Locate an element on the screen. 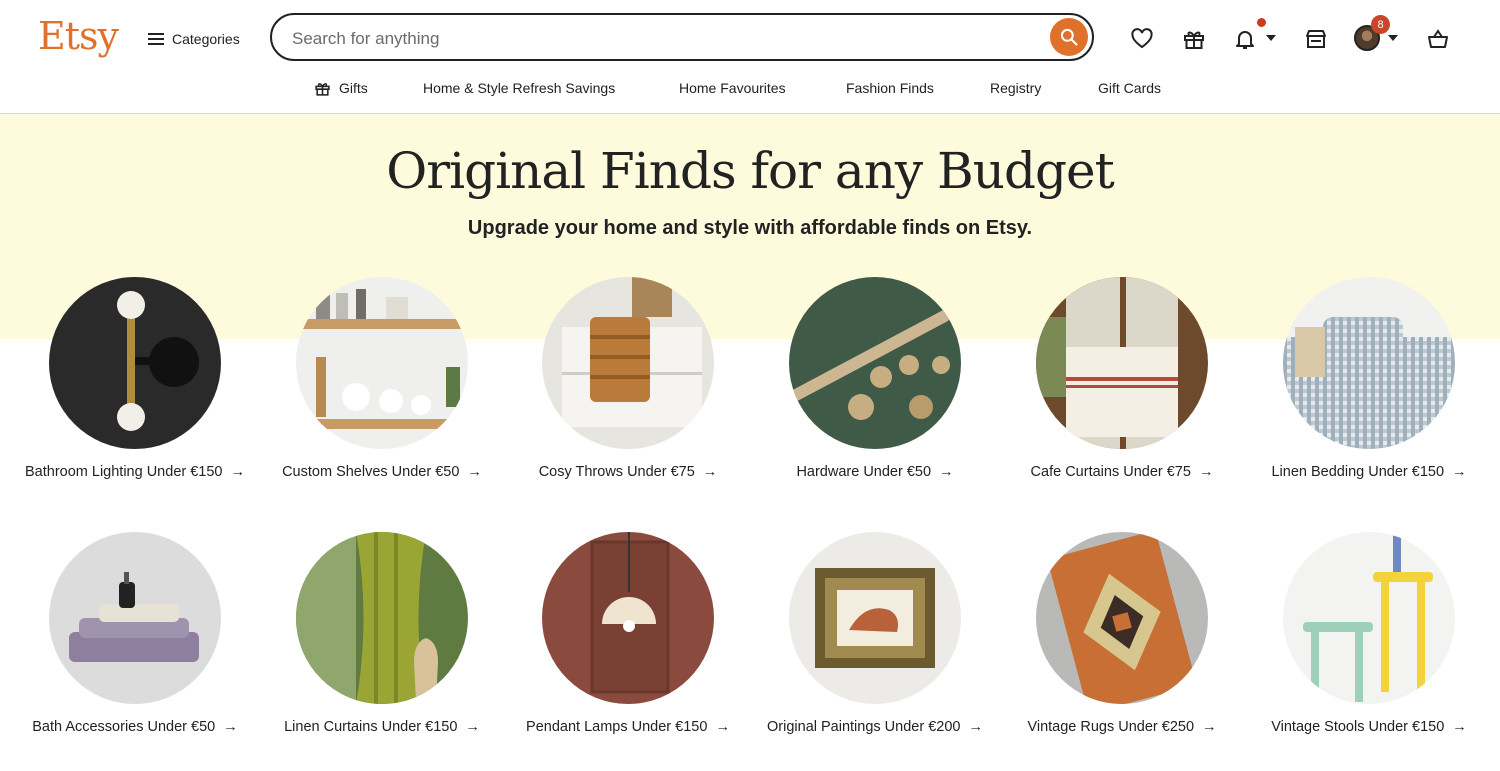  category-card-vintage-stools: Vintage Stools Under €150 → is located at coordinates (1369, 635).